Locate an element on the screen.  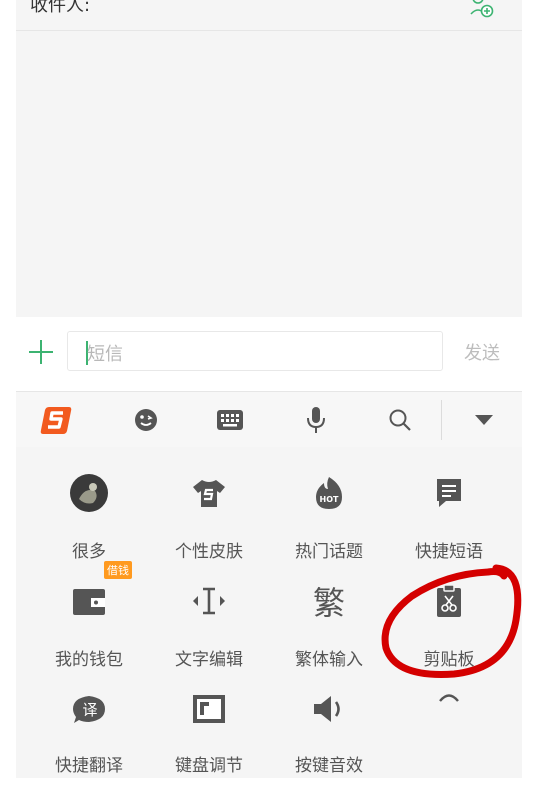
svg-text: HOT is located at coordinates (329, 499).